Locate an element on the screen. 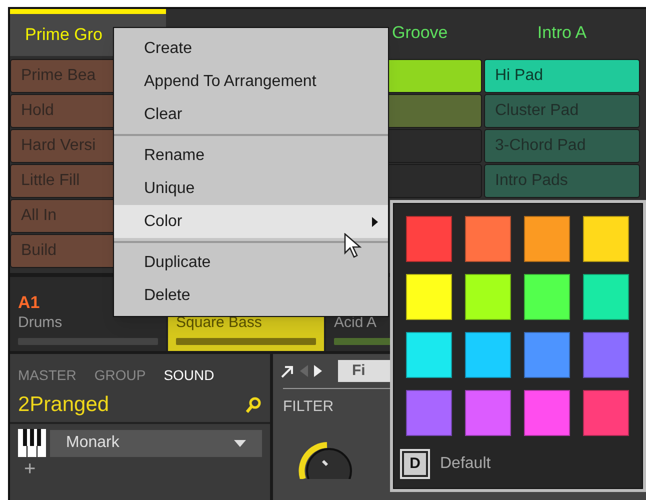 The image size is (646, 500). plugin-dropdown: Monark is located at coordinates (156, 443).